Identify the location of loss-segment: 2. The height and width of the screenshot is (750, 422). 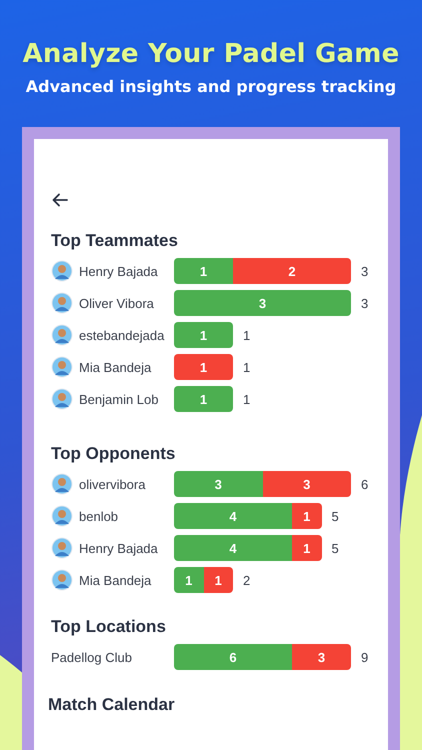
(292, 271).